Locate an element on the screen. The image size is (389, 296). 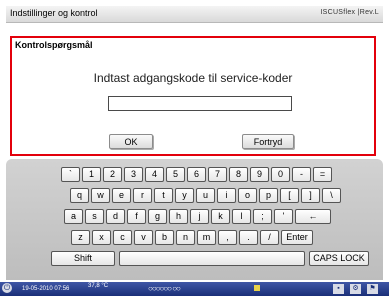
key: 1 is located at coordinates (91, 174).